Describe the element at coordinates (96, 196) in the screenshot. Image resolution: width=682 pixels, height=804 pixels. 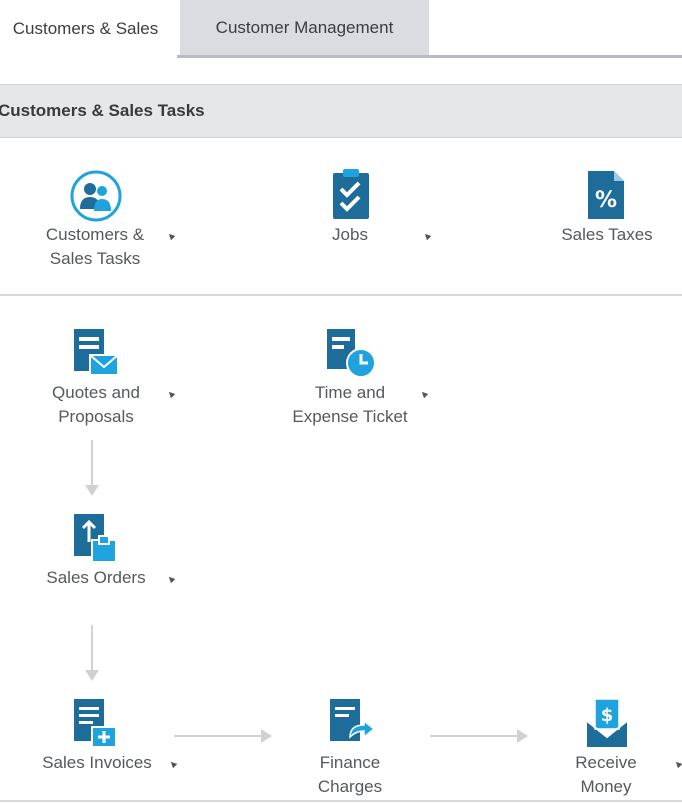
I see `people-icon` at that location.